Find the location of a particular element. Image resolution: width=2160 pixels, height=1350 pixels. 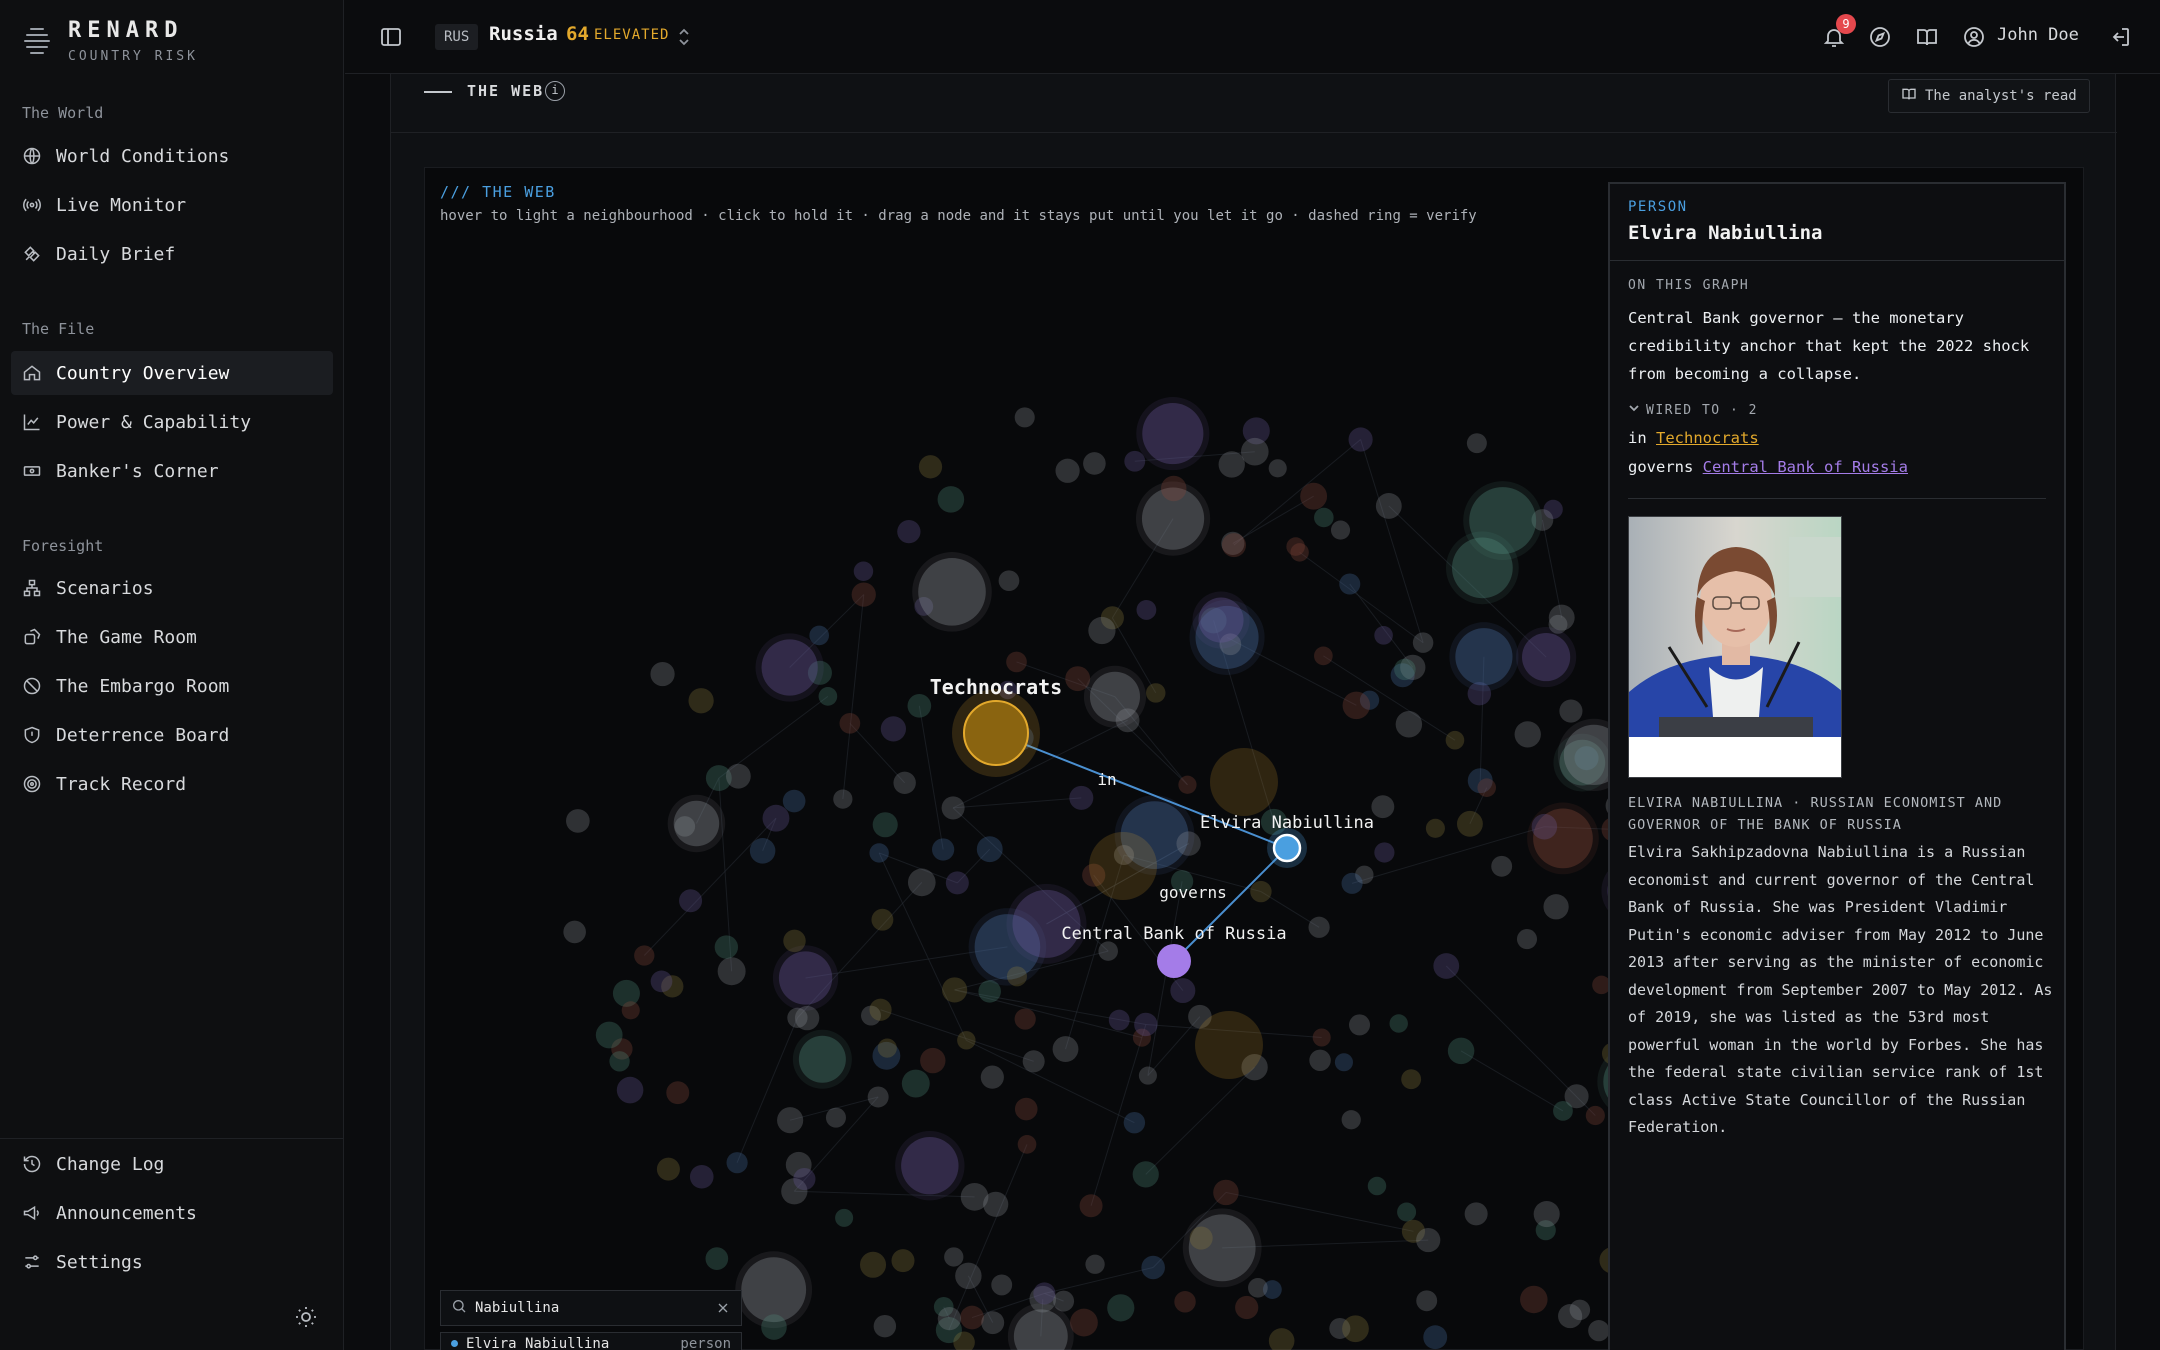

sidebar-item-deterrence-board: Deterrence Board is located at coordinates (172, 735).